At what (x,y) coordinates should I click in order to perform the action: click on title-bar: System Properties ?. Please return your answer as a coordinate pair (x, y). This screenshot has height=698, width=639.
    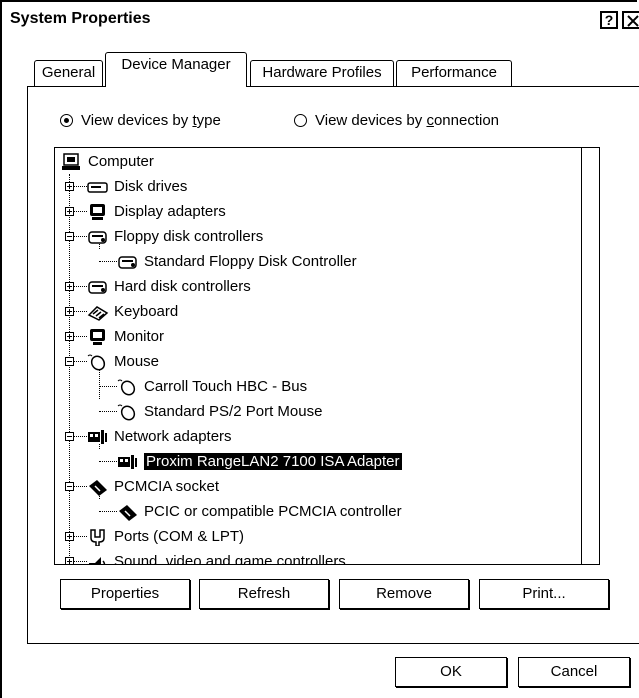
    Looking at the image, I should click on (321, 20).